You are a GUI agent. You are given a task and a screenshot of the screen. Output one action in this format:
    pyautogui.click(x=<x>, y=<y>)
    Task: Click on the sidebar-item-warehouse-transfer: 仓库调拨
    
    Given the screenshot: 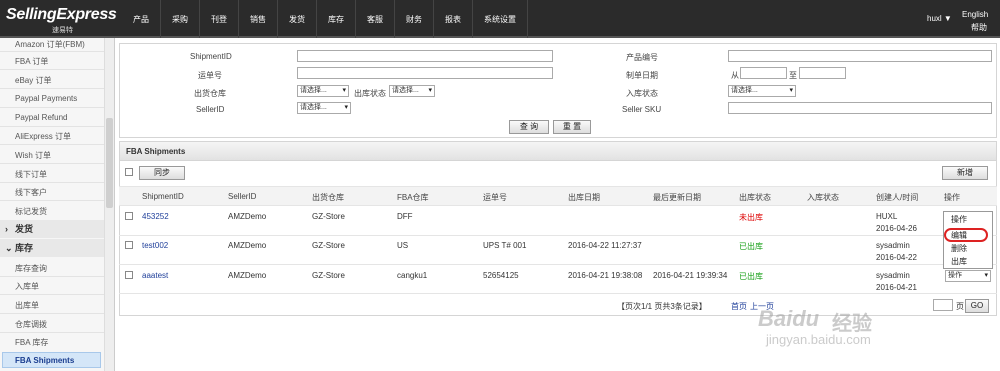 What is the action you would take?
    pyautogui.click(x=31, y=324)
    